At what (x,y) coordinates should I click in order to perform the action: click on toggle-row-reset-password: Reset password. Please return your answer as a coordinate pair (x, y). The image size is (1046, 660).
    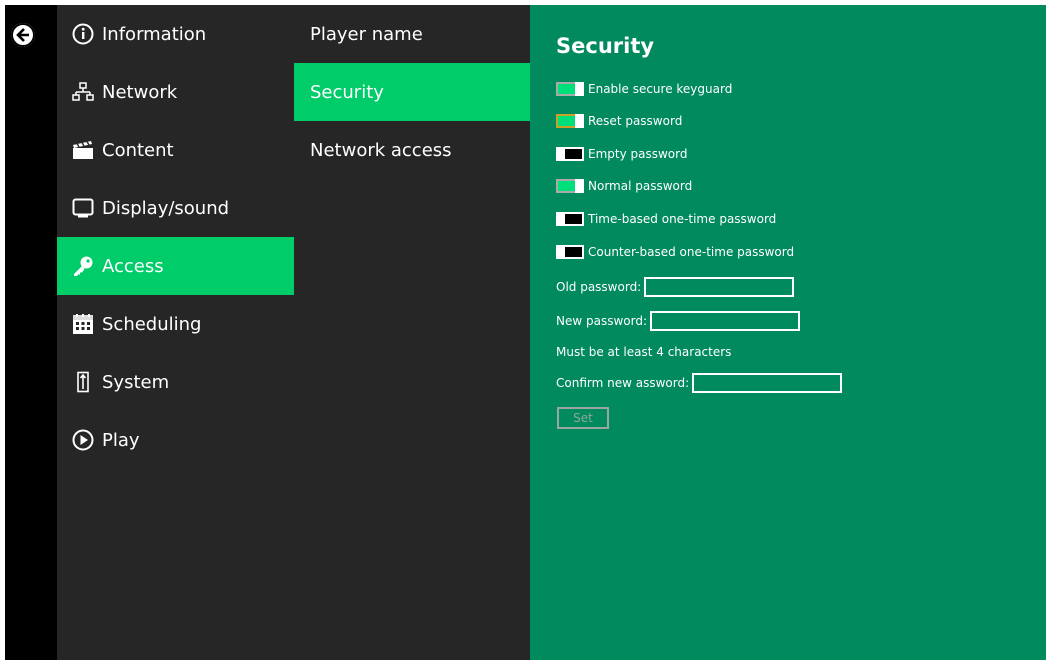
    Looking at the image, I should click on (619, 121).